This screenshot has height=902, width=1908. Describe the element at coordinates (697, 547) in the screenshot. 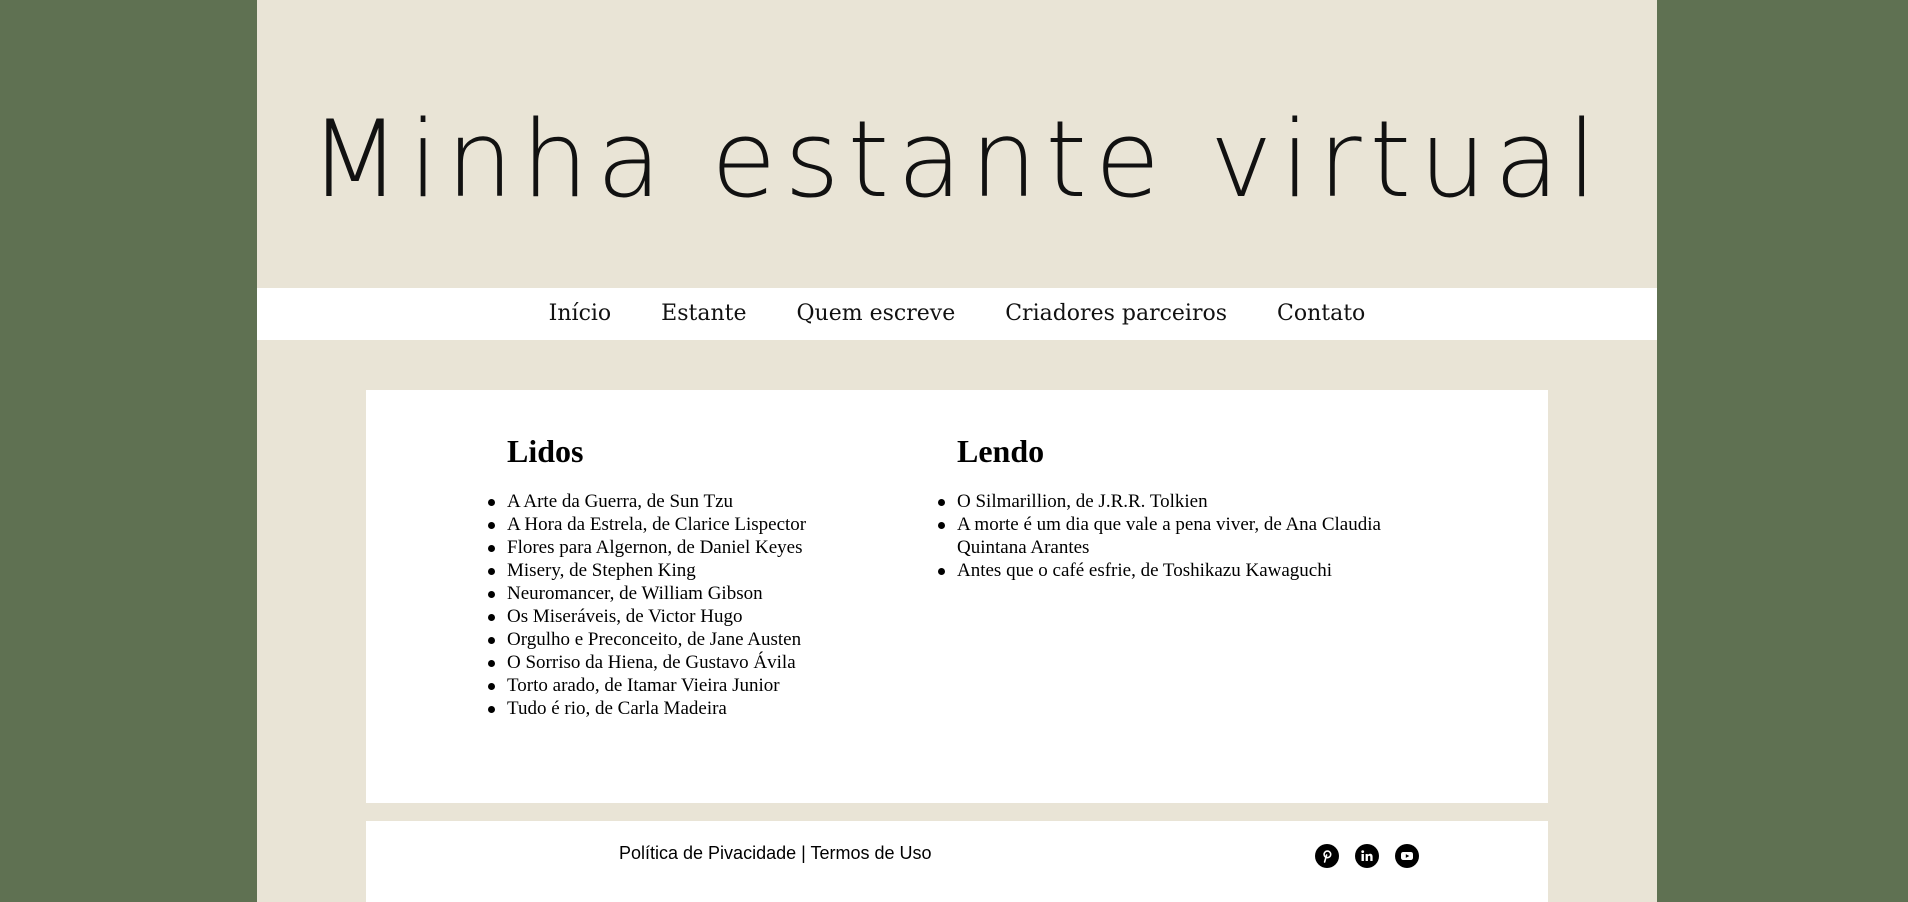

I see `list-item: Flores para Algernon, de Daniel Keyes` at that location.